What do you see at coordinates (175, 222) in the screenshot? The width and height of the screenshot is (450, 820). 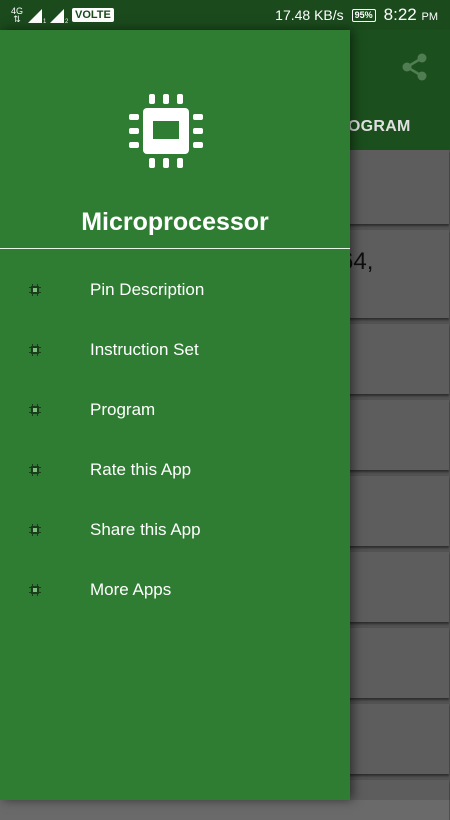 I see `app-title: Microprocessor` at bounding box center [175, 222].